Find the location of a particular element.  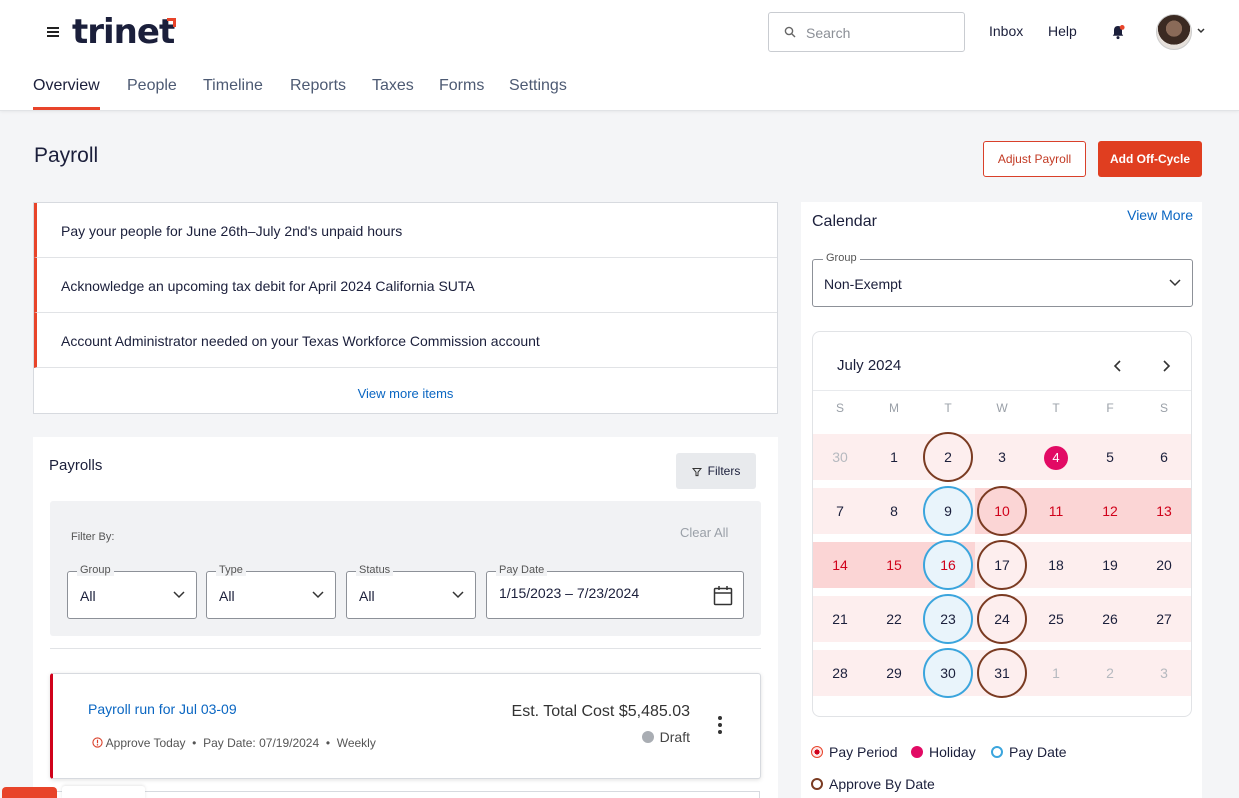

calendar-day: 5 is located at coordinates (1110, 457).